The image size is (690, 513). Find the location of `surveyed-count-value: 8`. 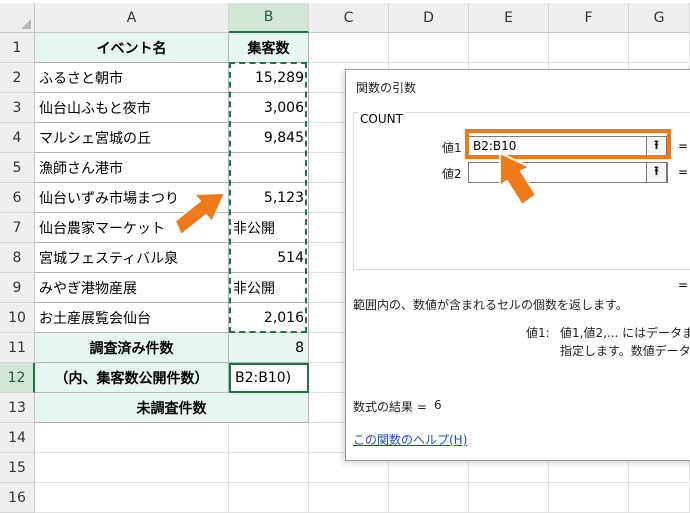

surveyed-count-value: 8 is located at coordinates (269, 348).